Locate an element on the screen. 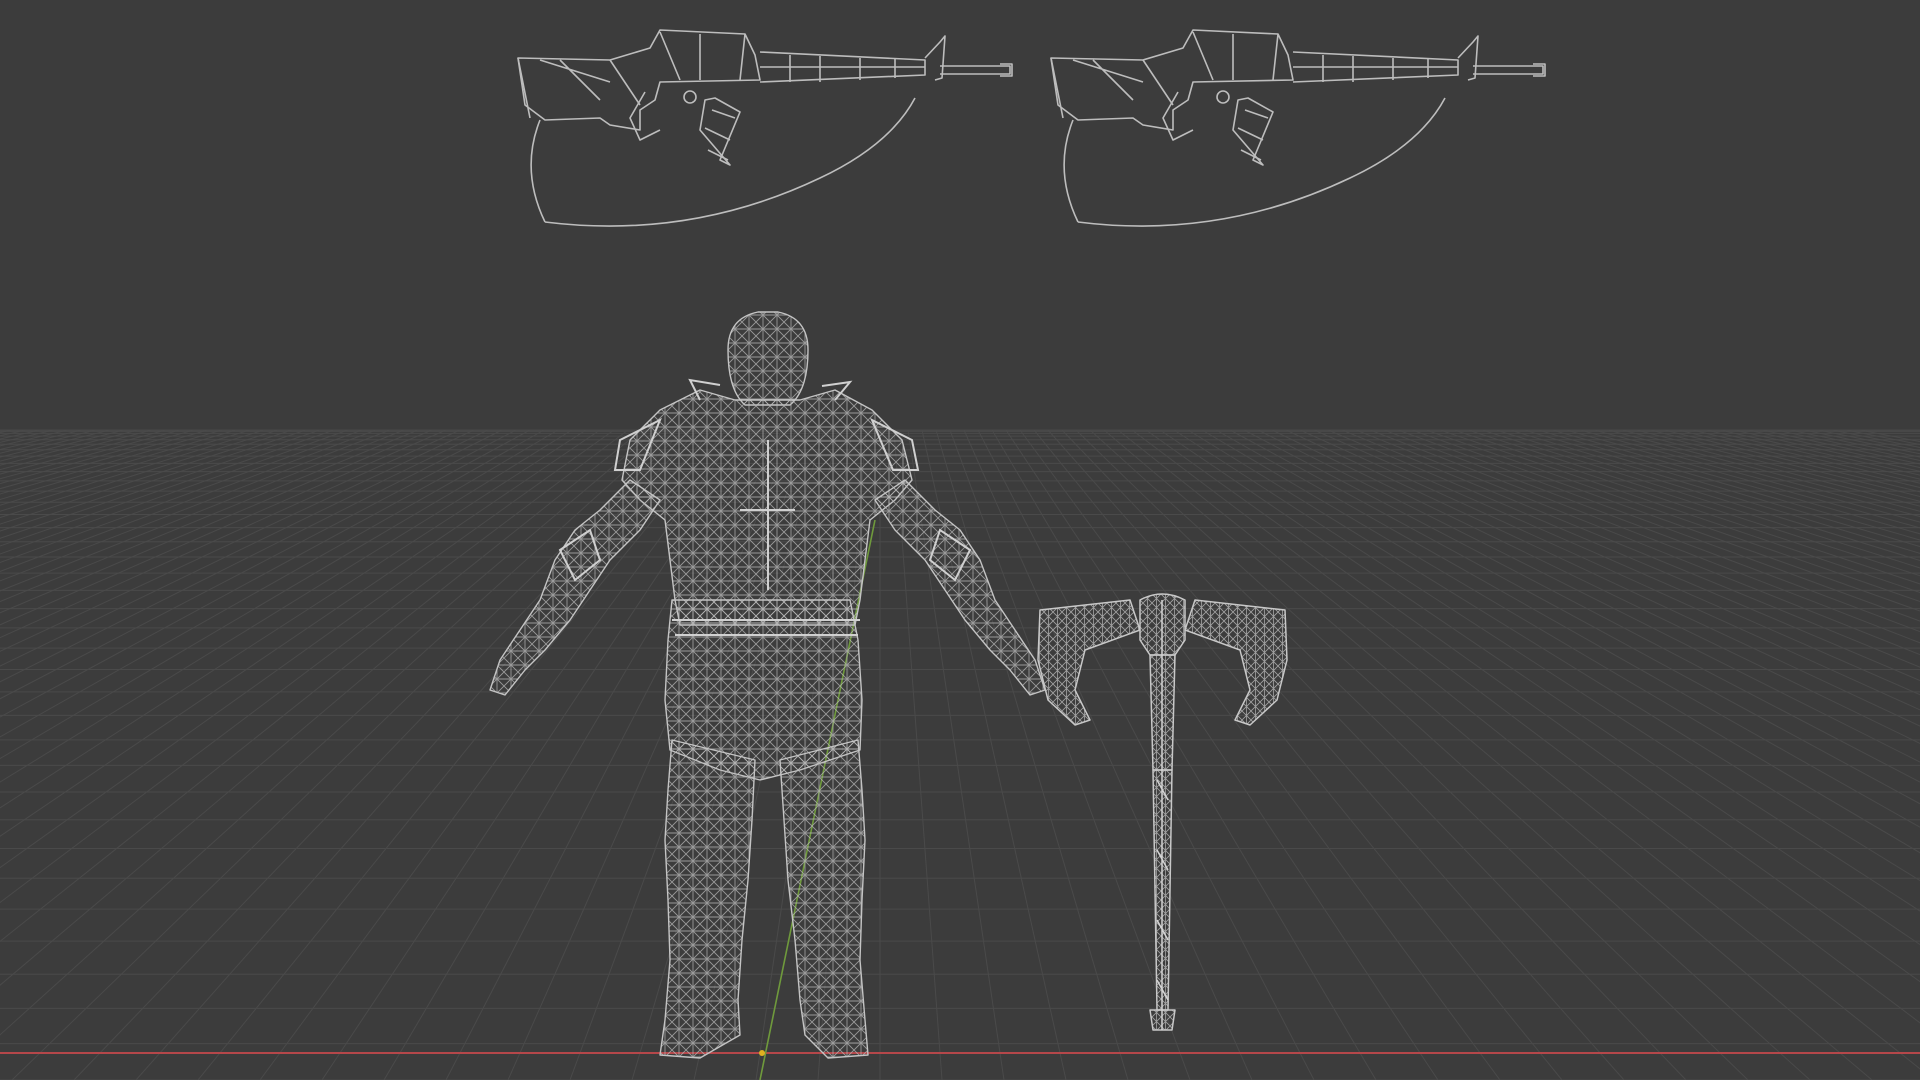  double-axe-wireframe is located at coordinates (1162, 812).